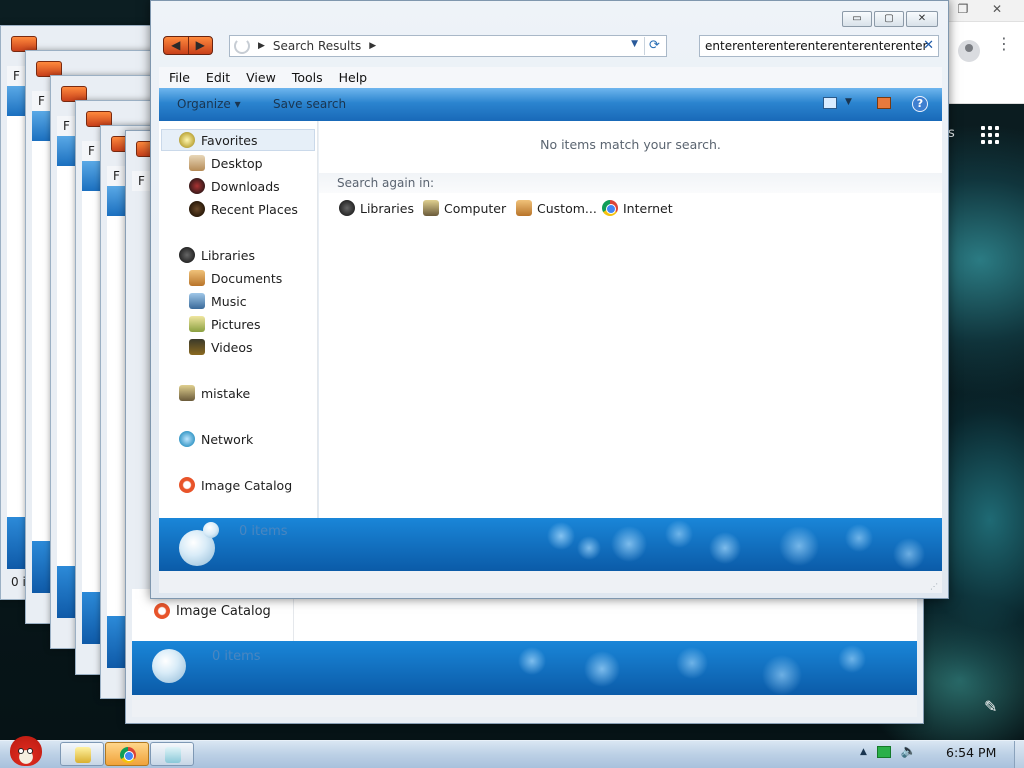 The height and width of the screenshot is (768, 1024). I want to click on search-bubble-icon, so click(169, 666).